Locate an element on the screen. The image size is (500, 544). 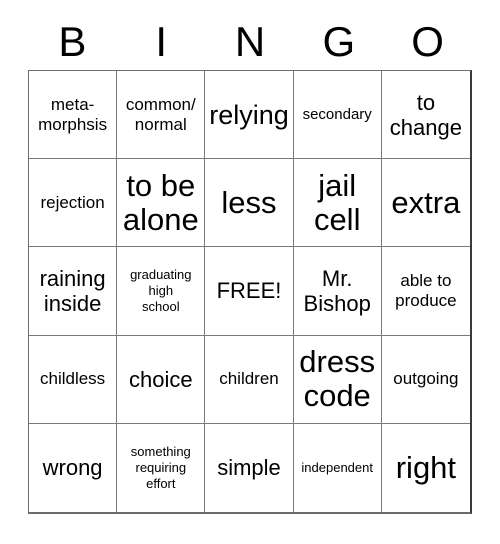
bingo-cell: outgoing is located at coordinates (425, 379).